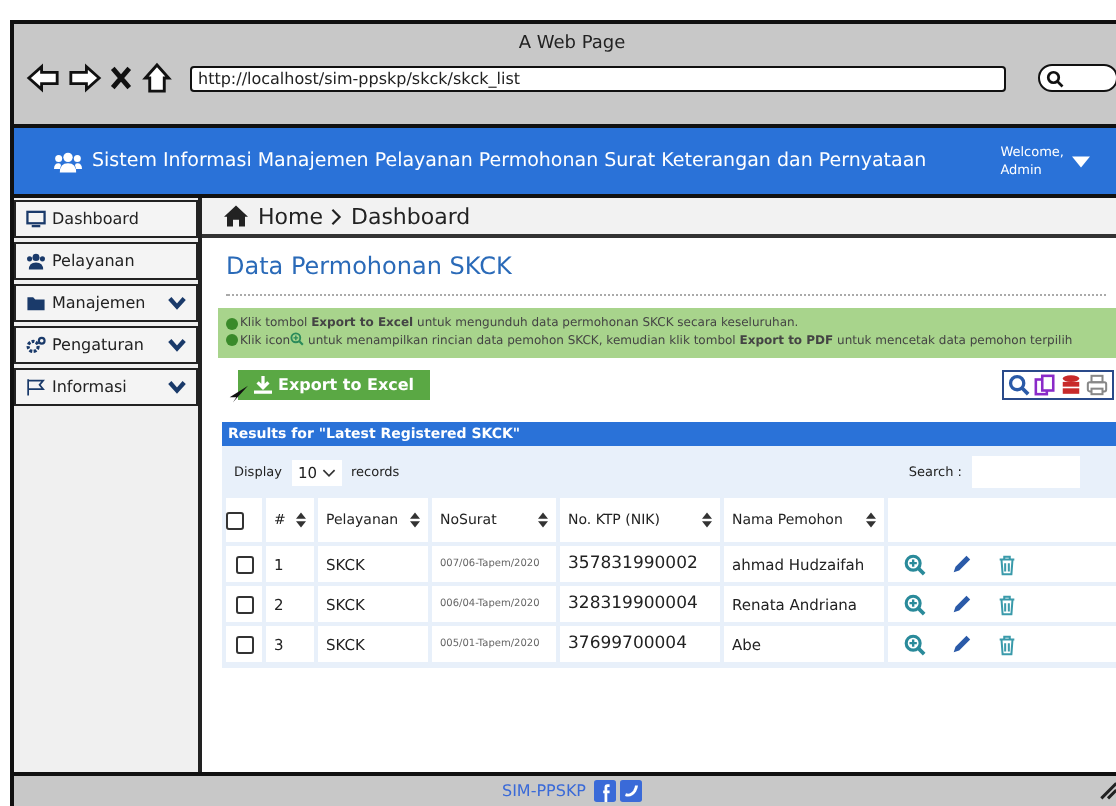  I want to click on caret-icon, so click(1081, 161).